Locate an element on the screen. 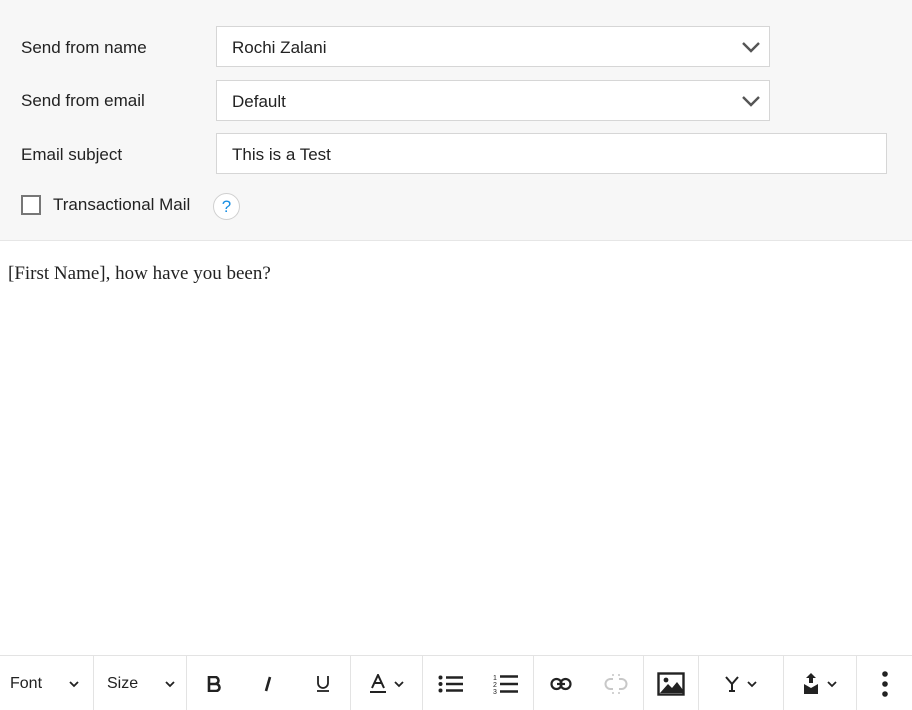  send-from-name-label: Send from name is located at coordinates (84, 47).